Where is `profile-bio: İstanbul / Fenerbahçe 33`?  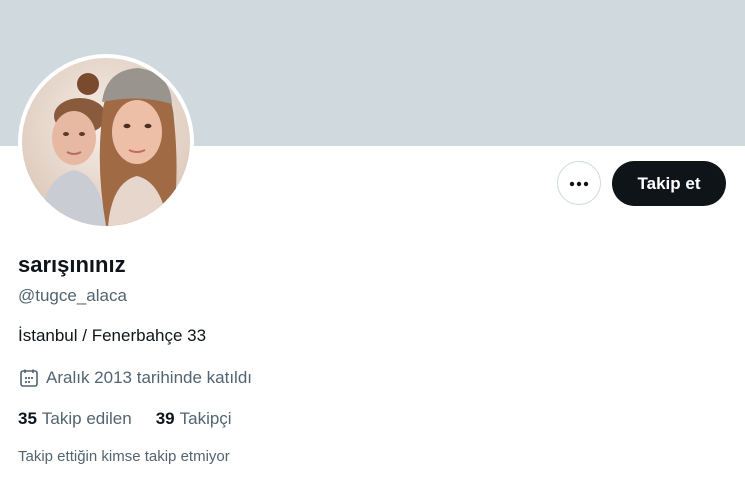 profile-bio: İstanbul / Fenerbahçe 33 is located at coordinates (112, 335).